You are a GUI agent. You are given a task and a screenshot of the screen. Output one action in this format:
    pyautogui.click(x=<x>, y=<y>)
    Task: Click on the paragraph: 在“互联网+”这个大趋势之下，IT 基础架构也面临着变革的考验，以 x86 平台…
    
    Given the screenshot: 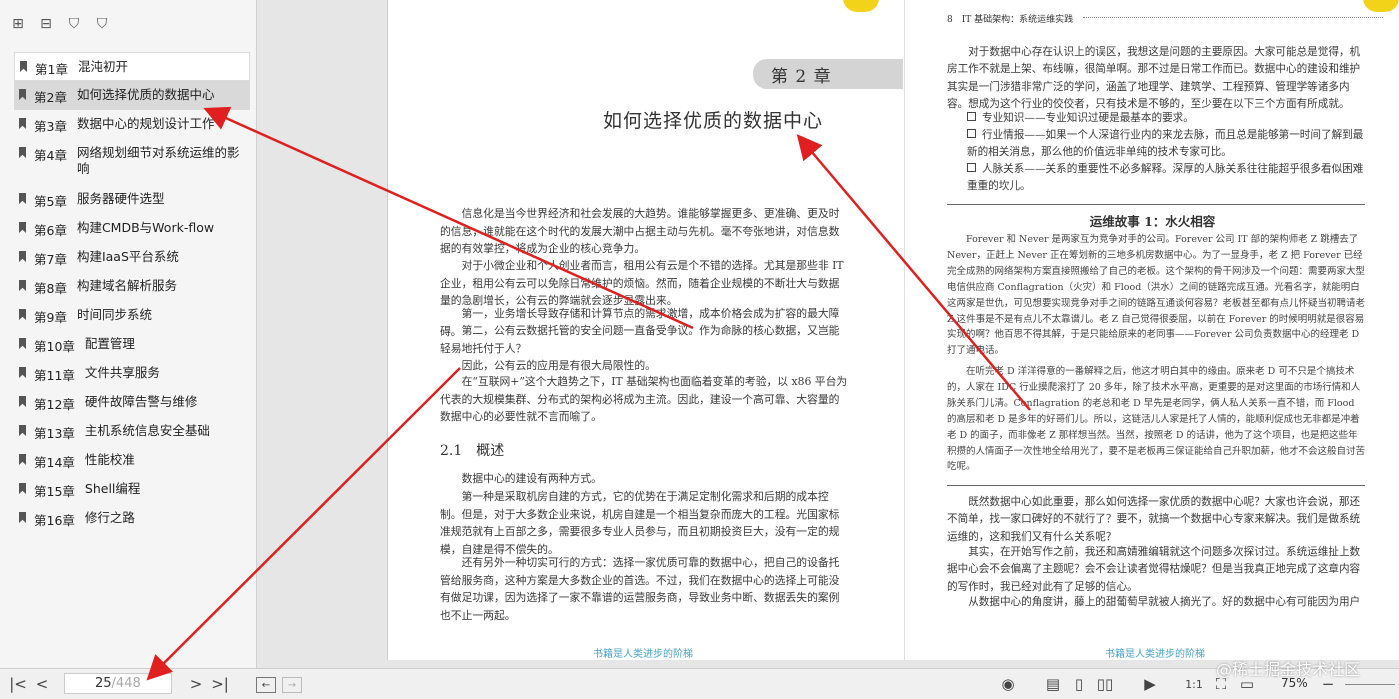 What is the action you would take?
    pyautogui.click(x=644, y=399)
    